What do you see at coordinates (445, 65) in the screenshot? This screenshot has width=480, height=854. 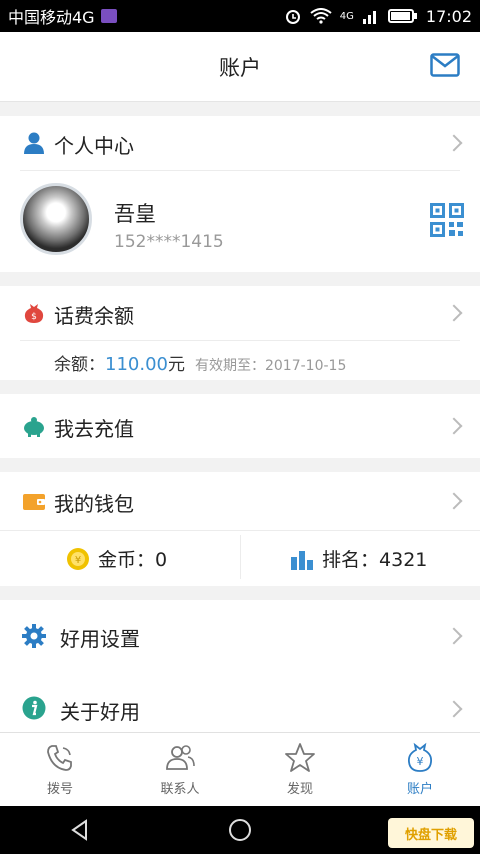 I see `mail-icon` at bounding box center [445, 65].